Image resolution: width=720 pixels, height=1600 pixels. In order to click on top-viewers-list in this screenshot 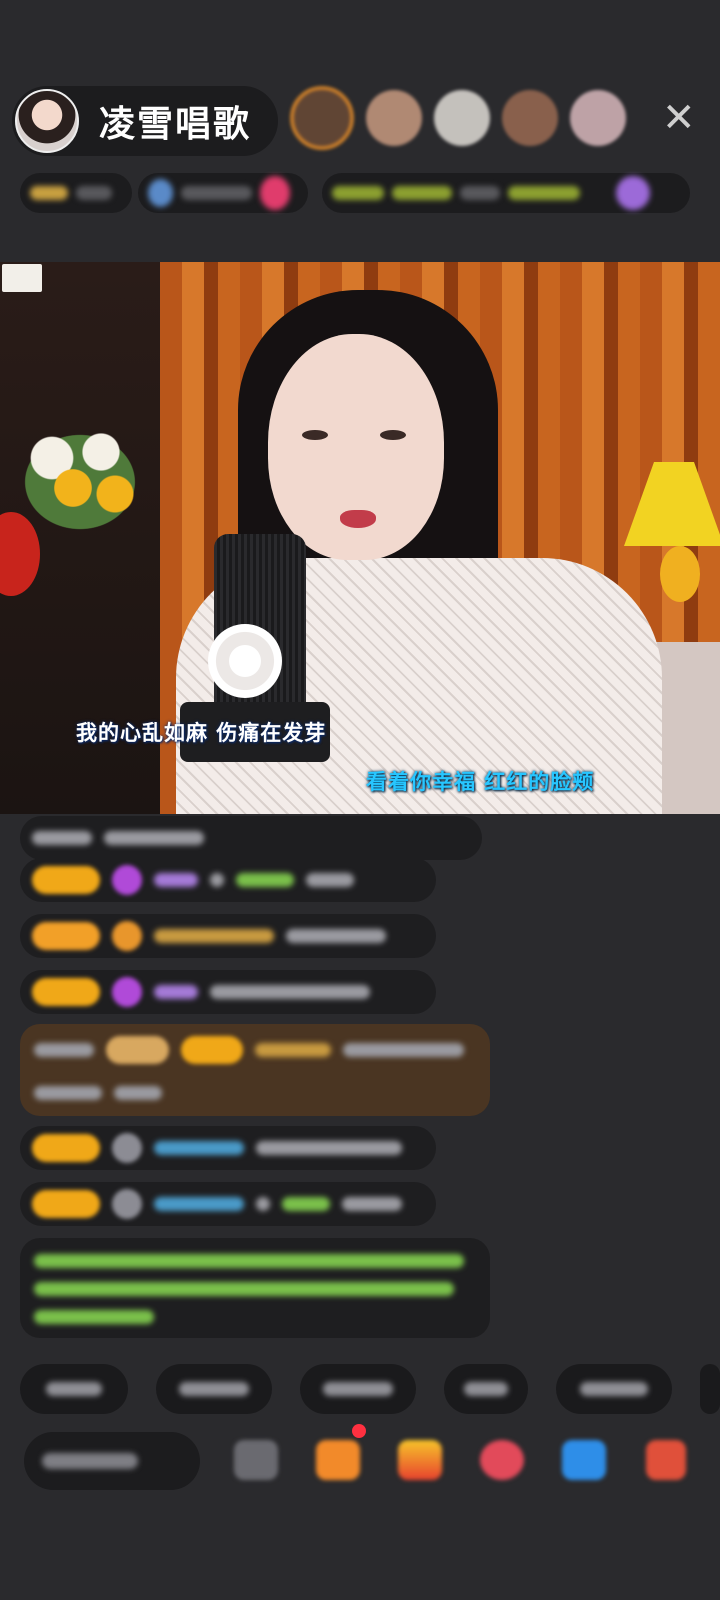, I will do `click(464, 118)`.